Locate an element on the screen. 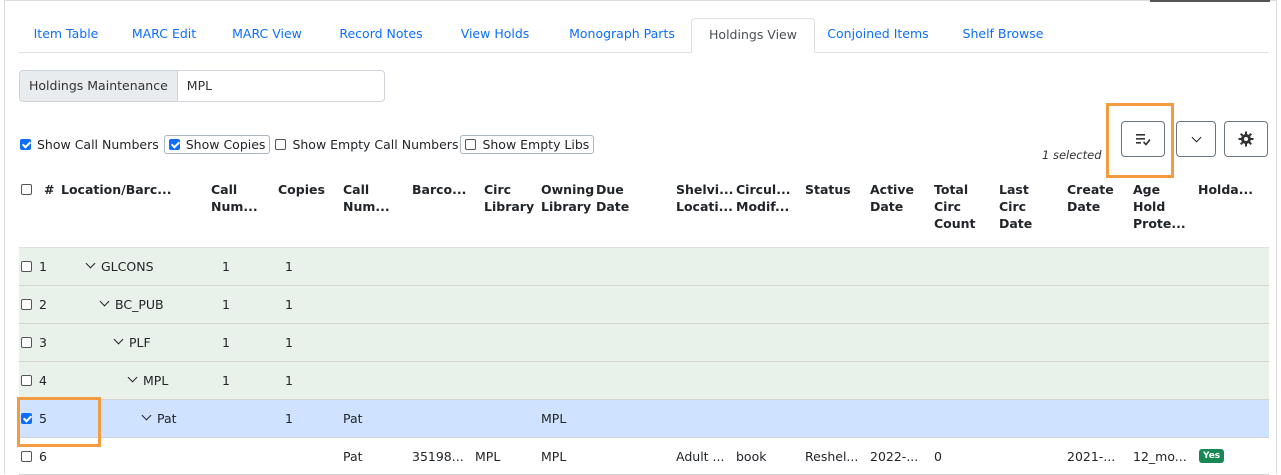 Image resolution: width=1281 pixels, height=475 pixels. list-check-icon is located at coordinates (1143, 140).